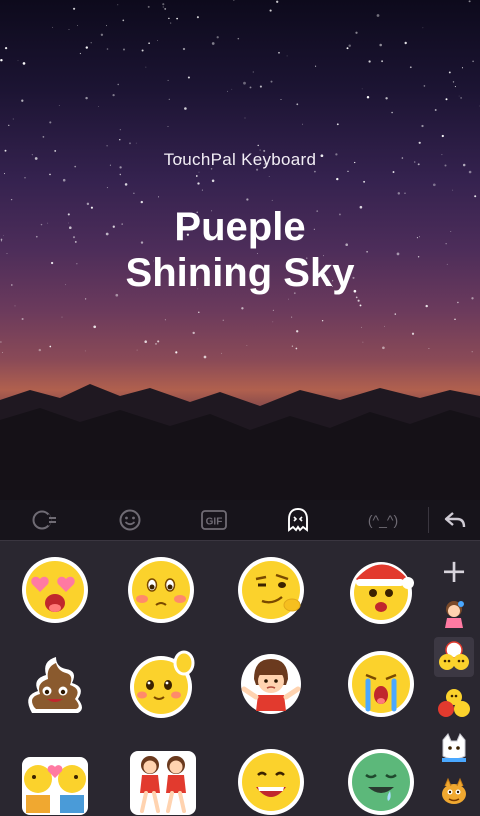  Describe the element at coordinates (55, 590) in the screenshot. I see `heart-eyes-sticker` at that location.